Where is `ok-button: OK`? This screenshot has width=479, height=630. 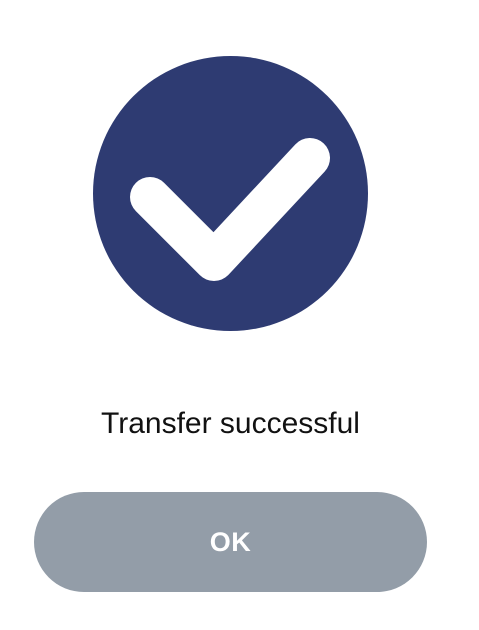
ok-button: OK is located at coordinates (230, 542).